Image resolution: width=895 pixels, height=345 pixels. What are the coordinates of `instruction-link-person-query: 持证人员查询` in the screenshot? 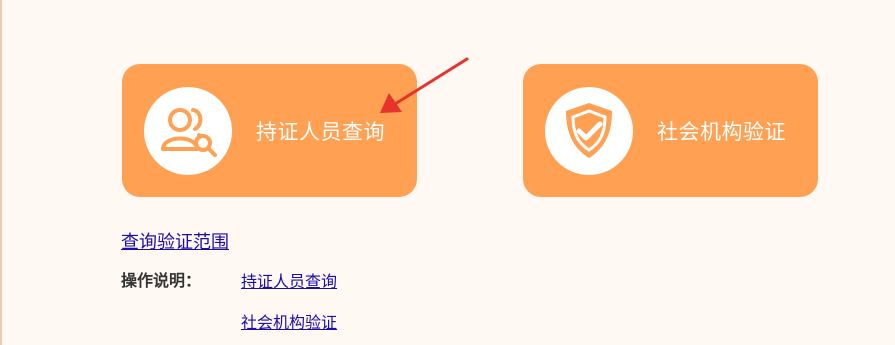 It's located at (289, 280).